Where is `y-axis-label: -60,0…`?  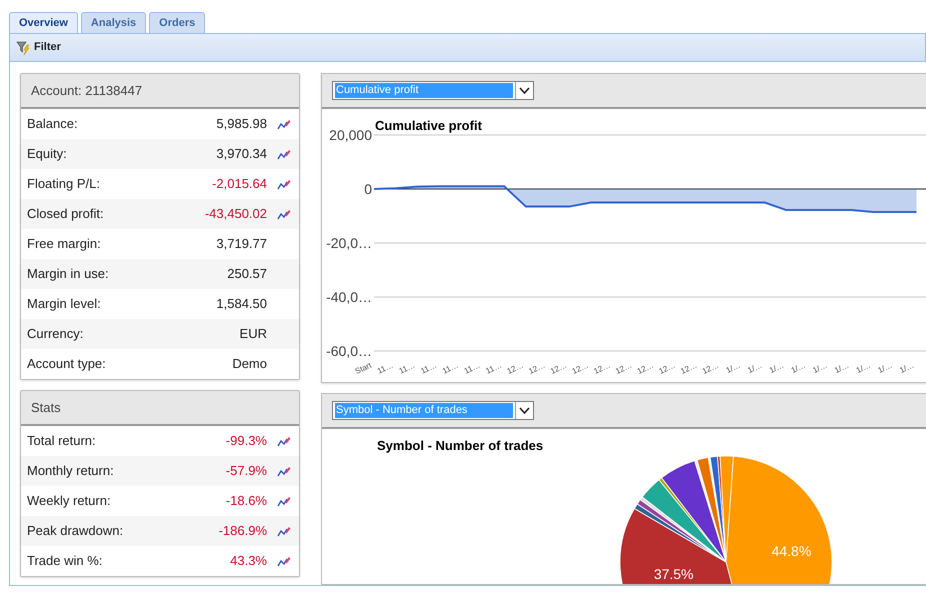
y-axis-label: -60,0… is located at coordinates (349, 351).